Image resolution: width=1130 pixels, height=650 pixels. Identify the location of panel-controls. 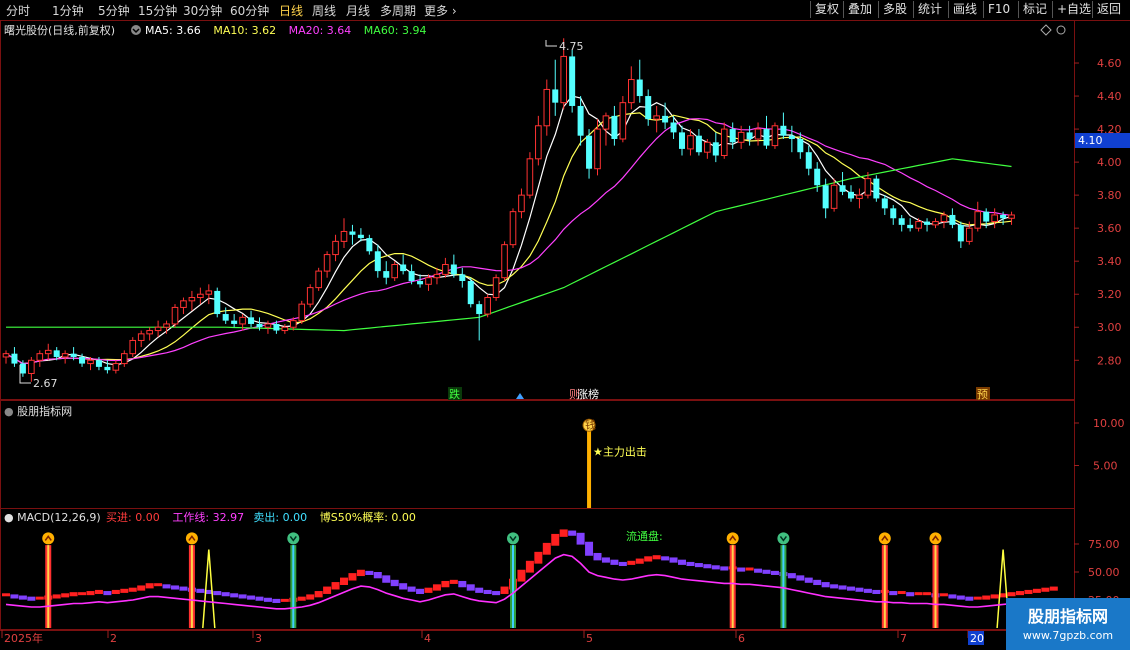
(1053, 30).